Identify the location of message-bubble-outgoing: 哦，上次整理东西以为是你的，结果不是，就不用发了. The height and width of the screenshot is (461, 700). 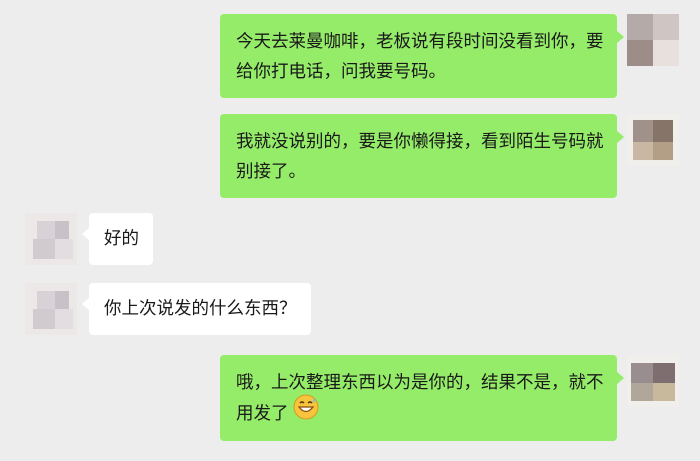
(422, 398).